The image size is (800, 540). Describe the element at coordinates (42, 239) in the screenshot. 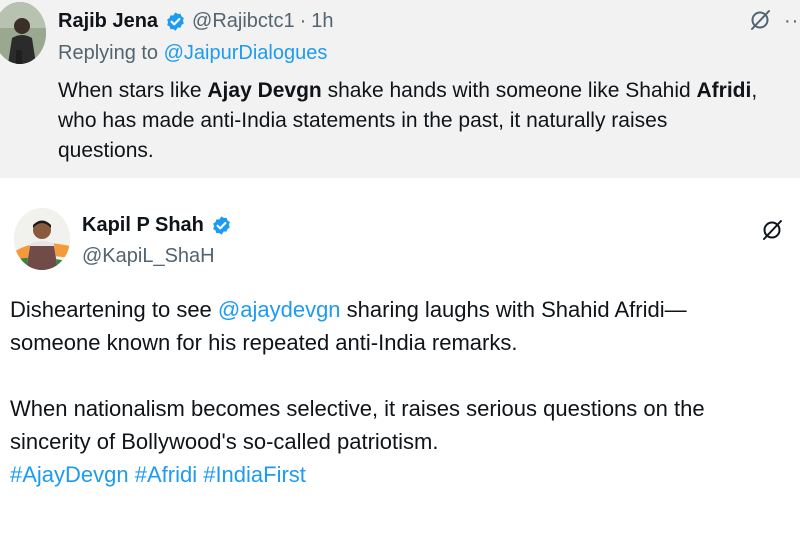

I see `main-author-avatar` at that location.